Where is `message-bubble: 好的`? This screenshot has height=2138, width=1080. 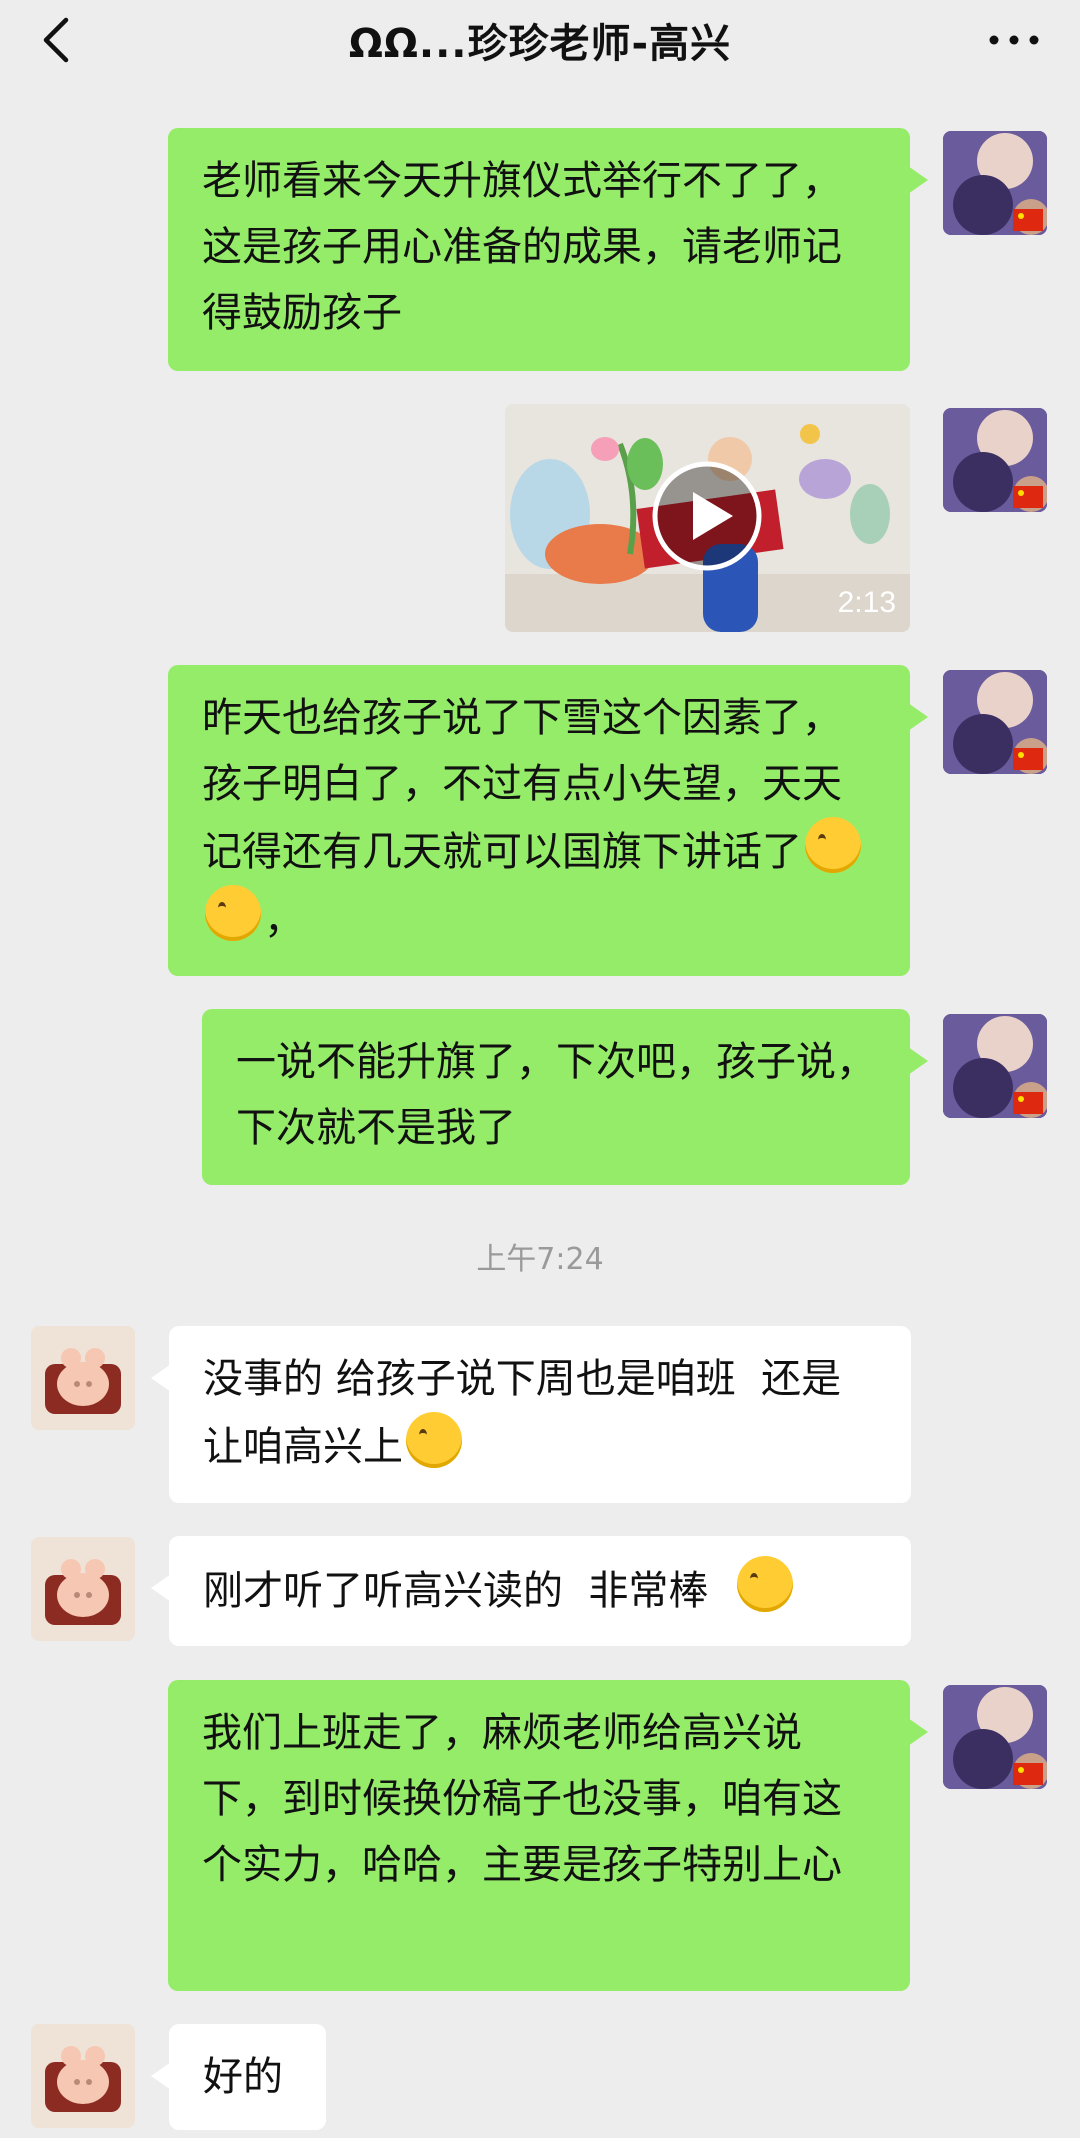
message-bubble: 好的 is located at coordinates (238, 2077).